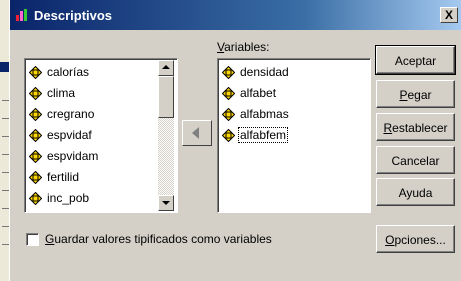  I want to click on variable-name: alfabmas, so click(264, 114).